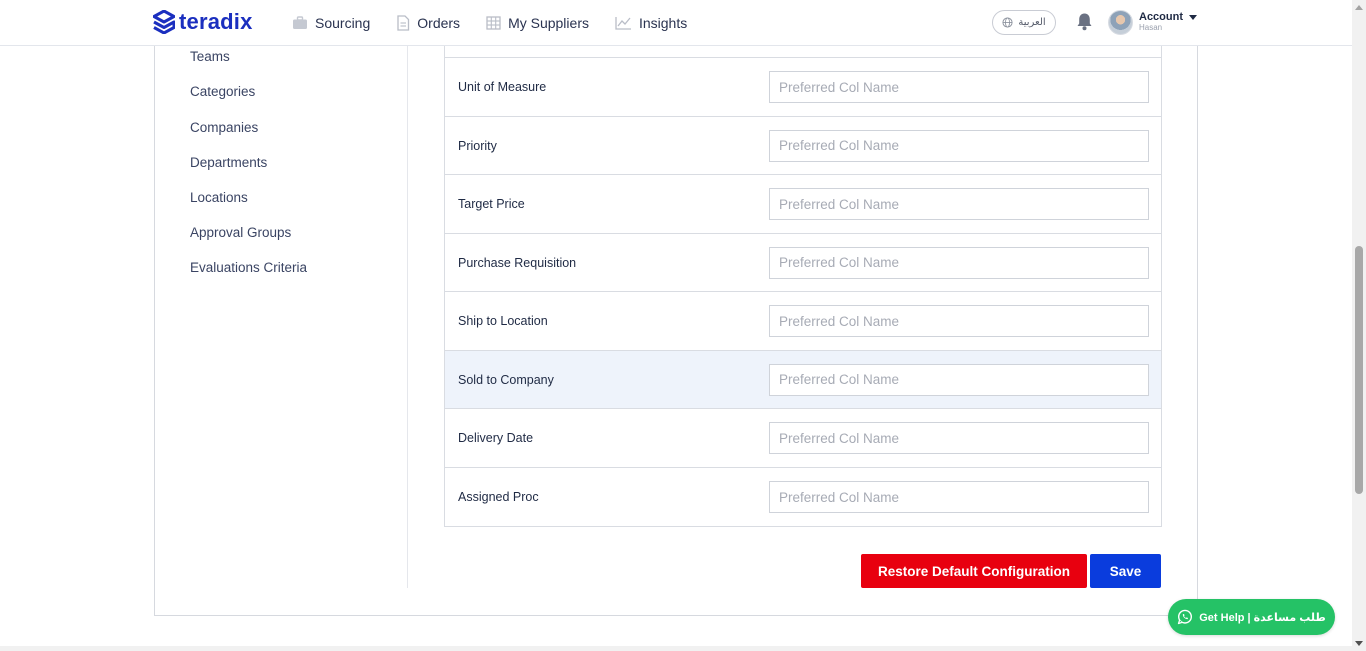  What do you see at coordinates (1084, 24) in the screenshot?
I see `notifications-bell-icon` at bounding box center [1084, 24].